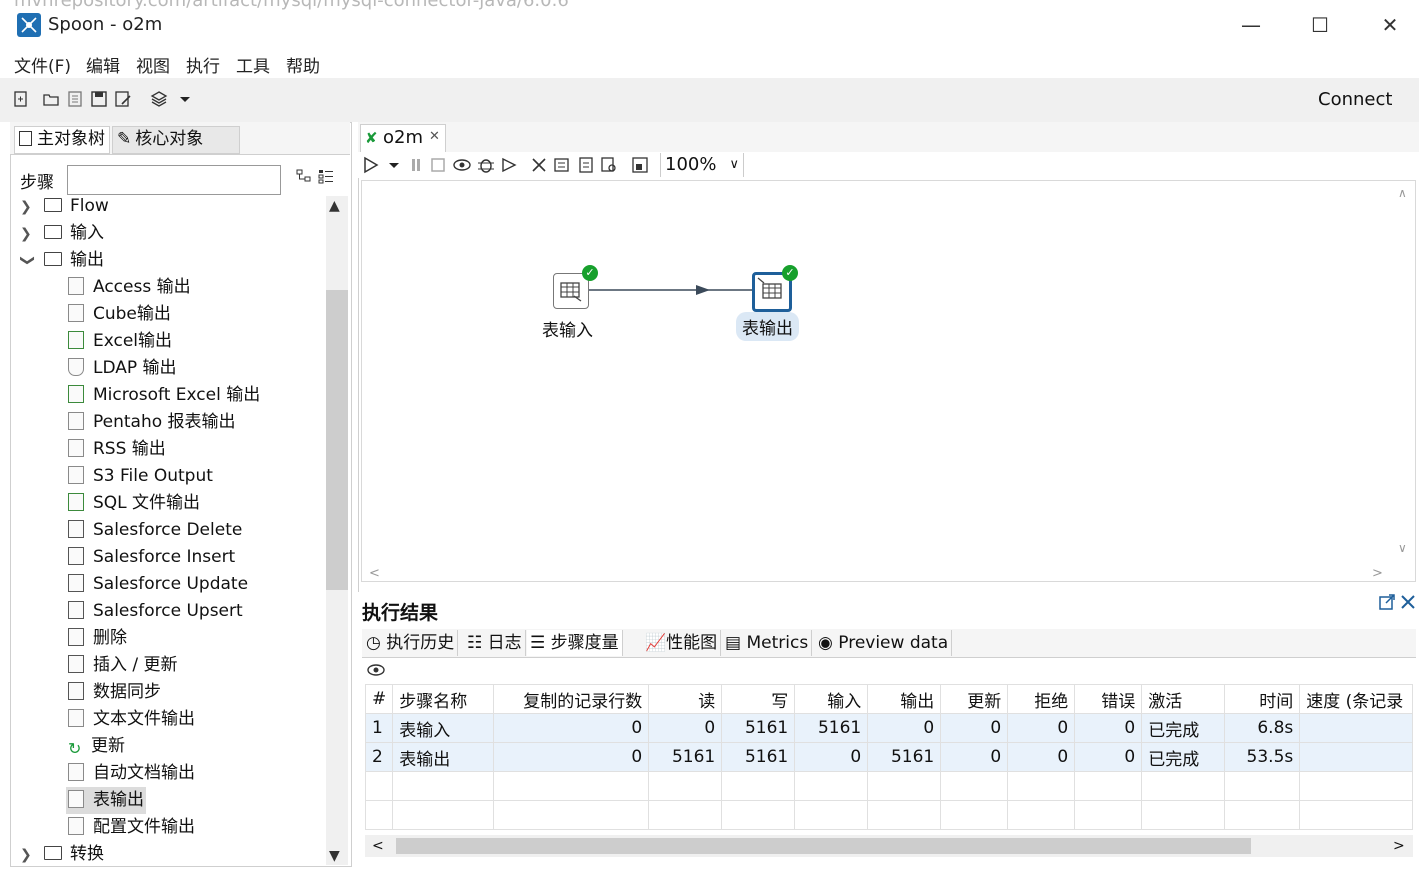  What do you see at coordinates (640, 165) in the screenshot?
I see `show-results-icon` at bounding box center [640, 165].